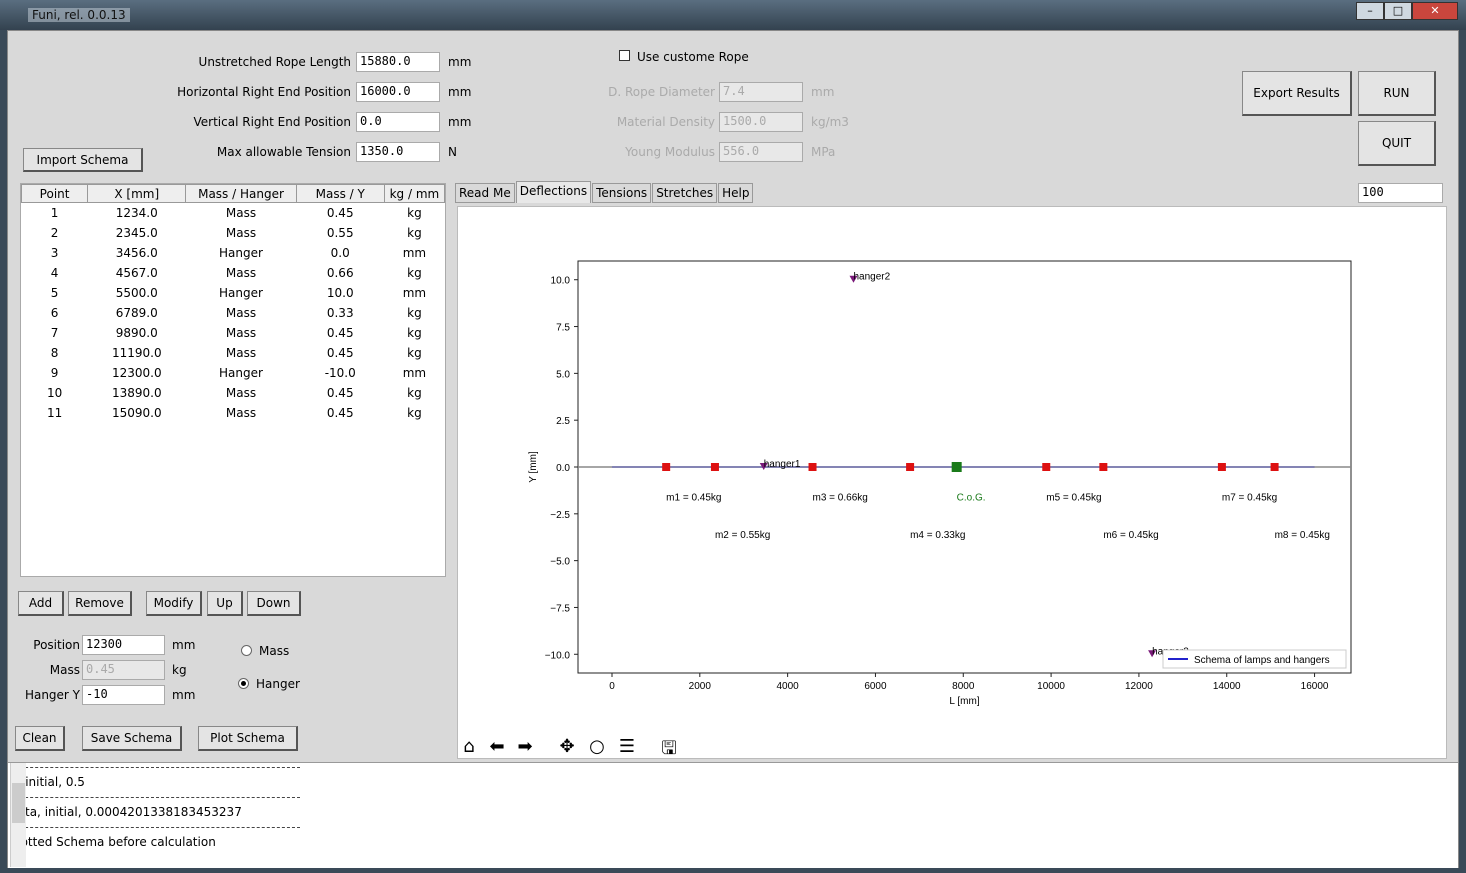 The width and height of the screenshot is (1466, 873). Describe the element at coordinates (1400, 193) in the screenshot. I see `scale-input: 100` at that location.